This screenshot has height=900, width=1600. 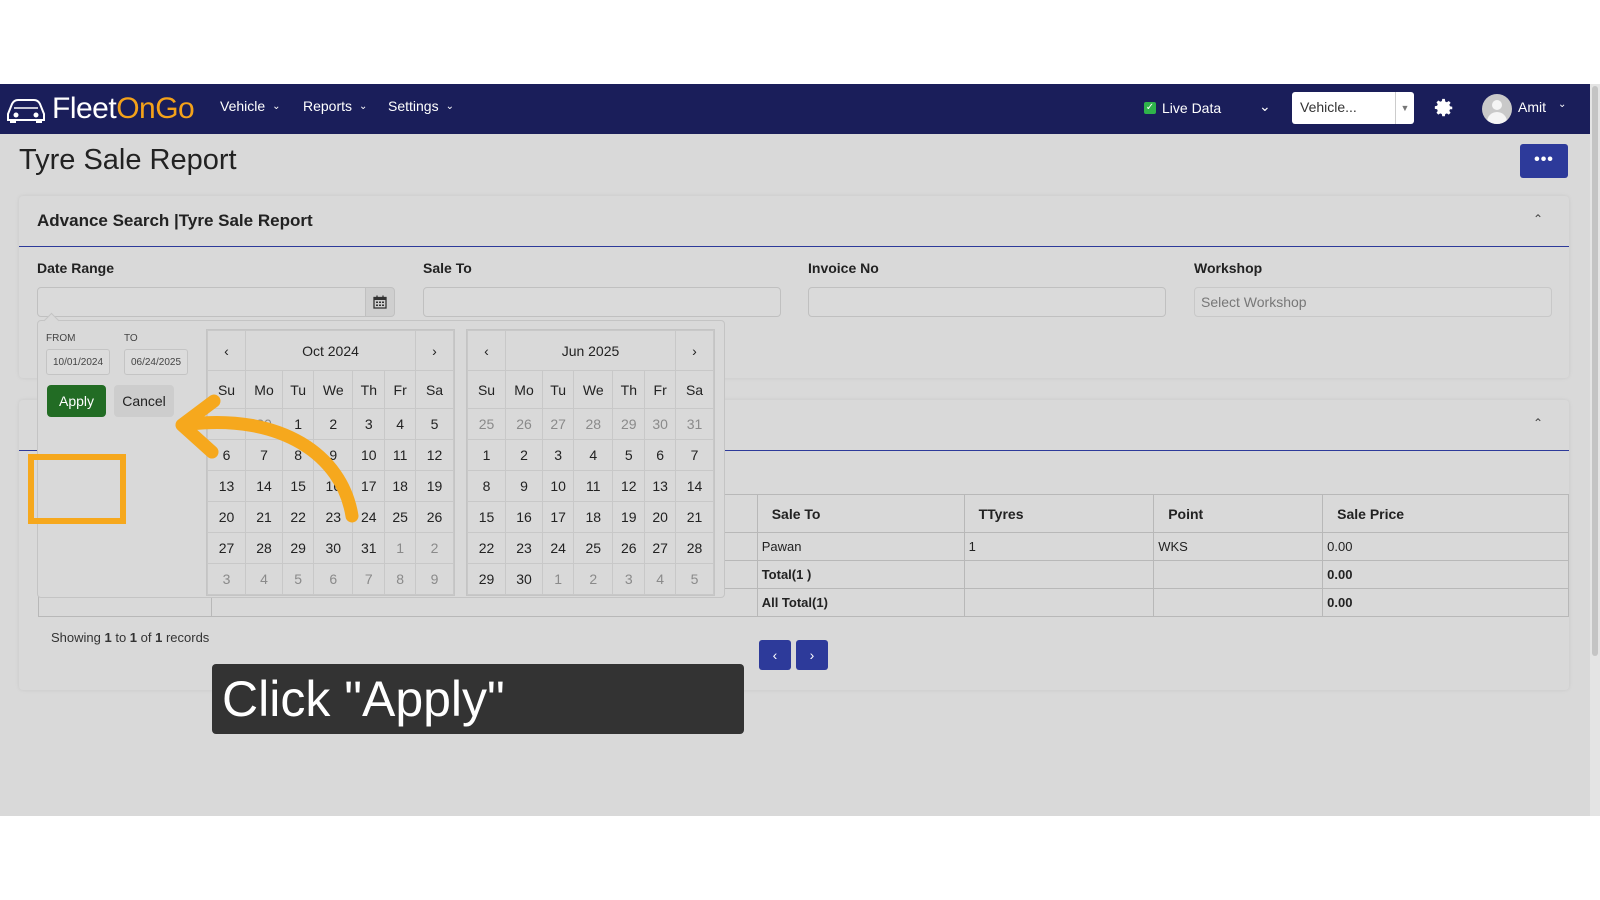 I want to click on calendar-day: 14, so click(x=694, y=486).